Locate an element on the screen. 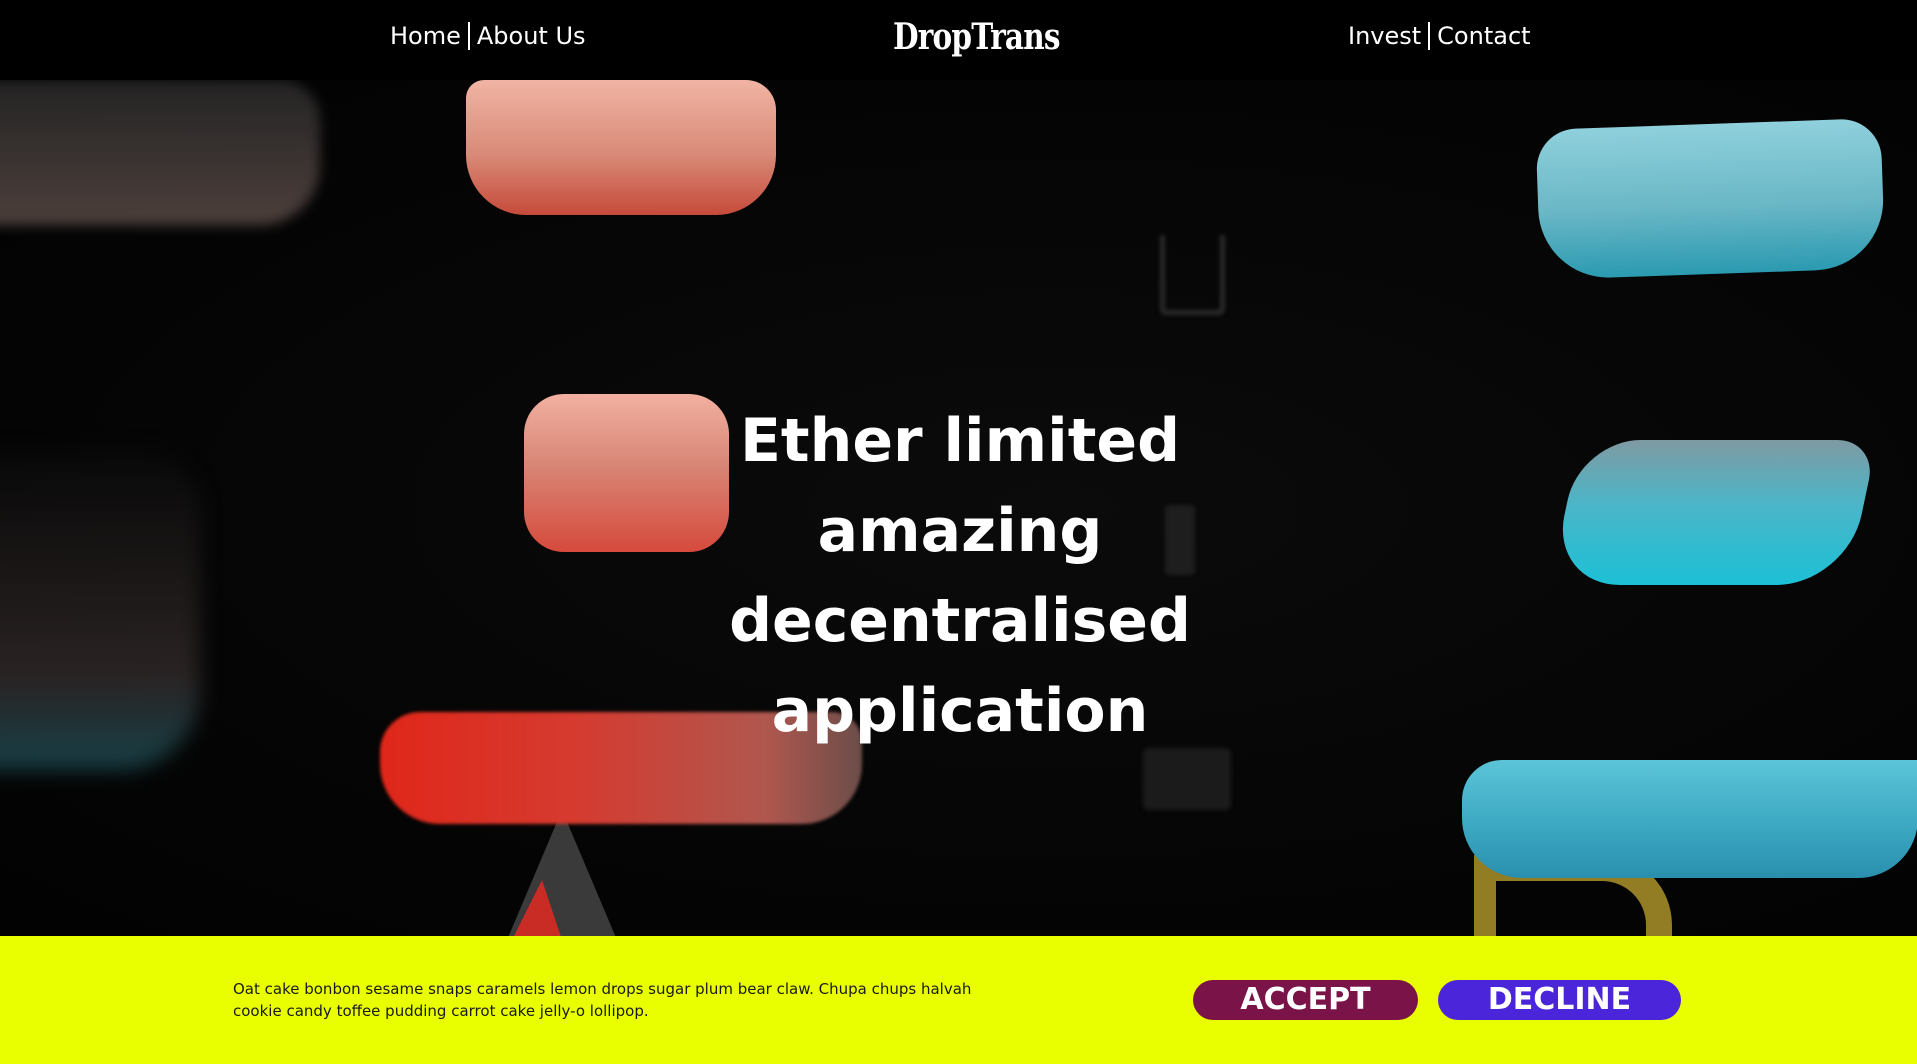 The height and width of the screenshot is (1064, 1917). hero-pyramid-decoration is located at coordinates (537, 908).